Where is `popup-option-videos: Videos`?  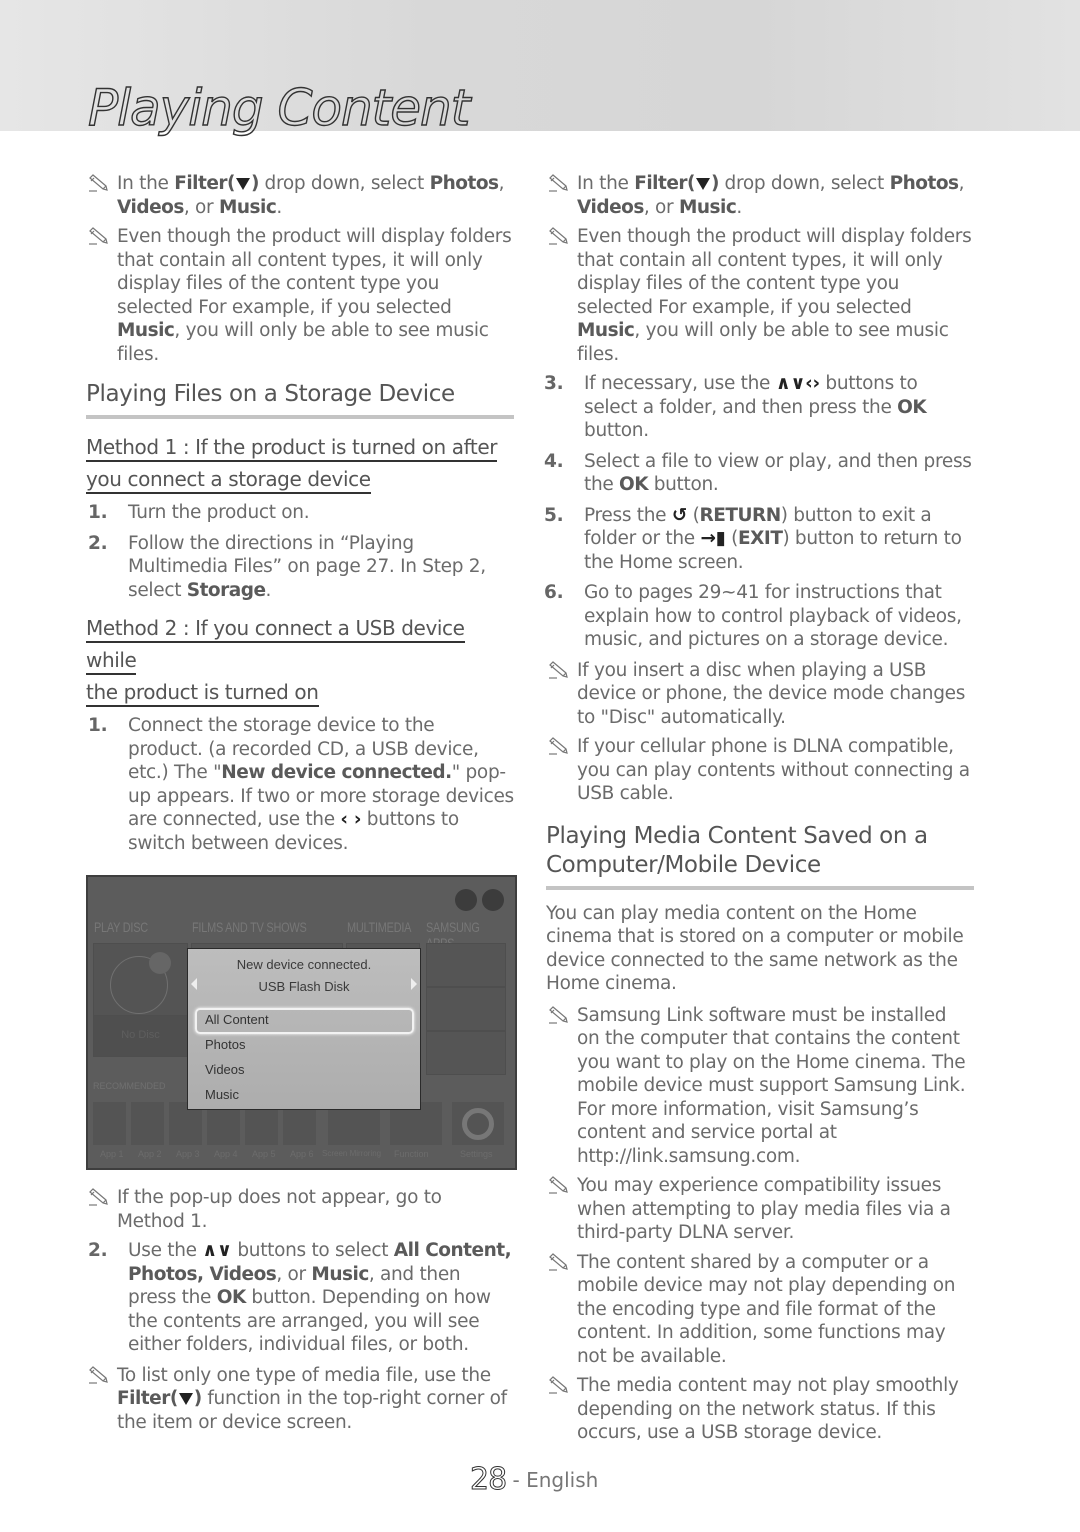 popup-option-videos: Videos is located at coordinates (225, 1069).